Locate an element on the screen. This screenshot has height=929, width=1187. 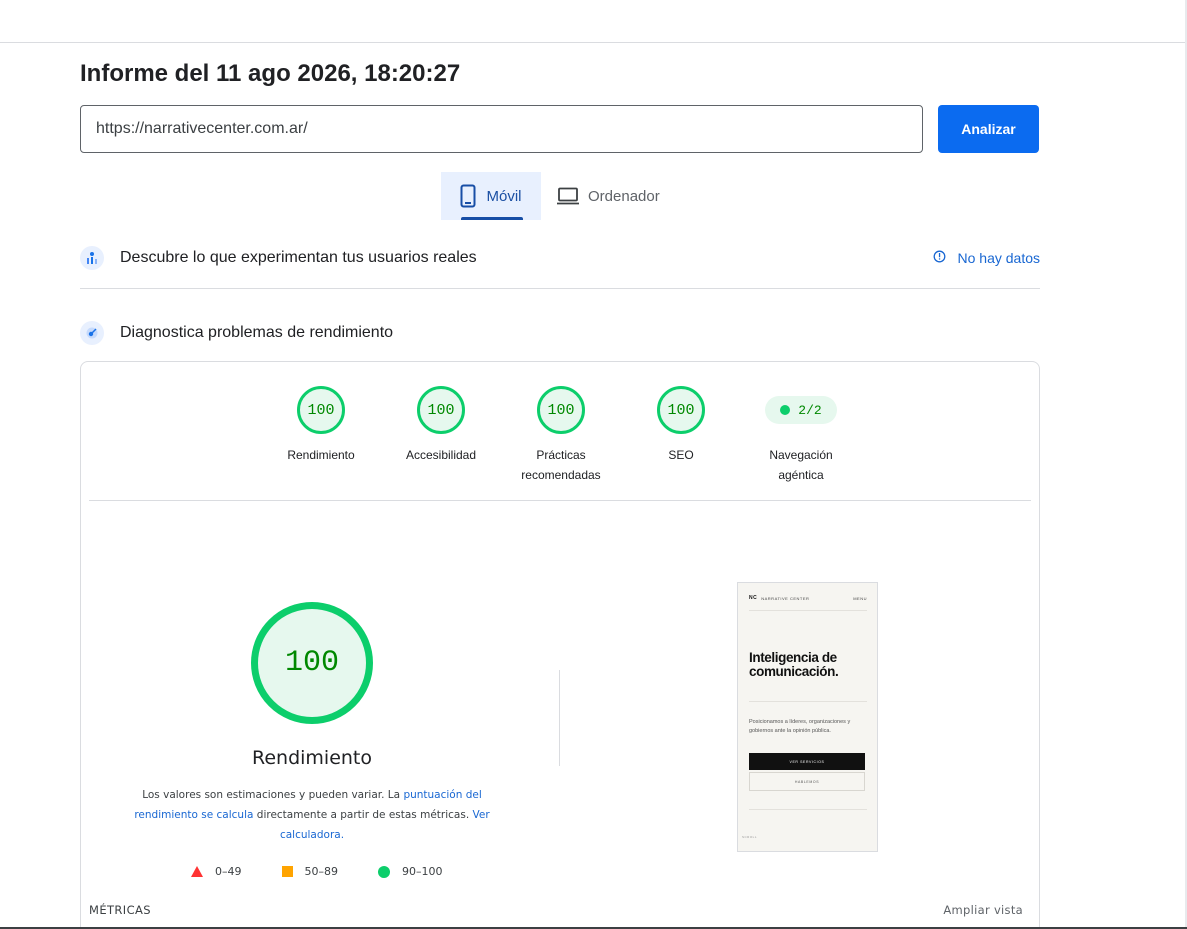
performance-gauge: 100 is located at coordinates (312, 663).